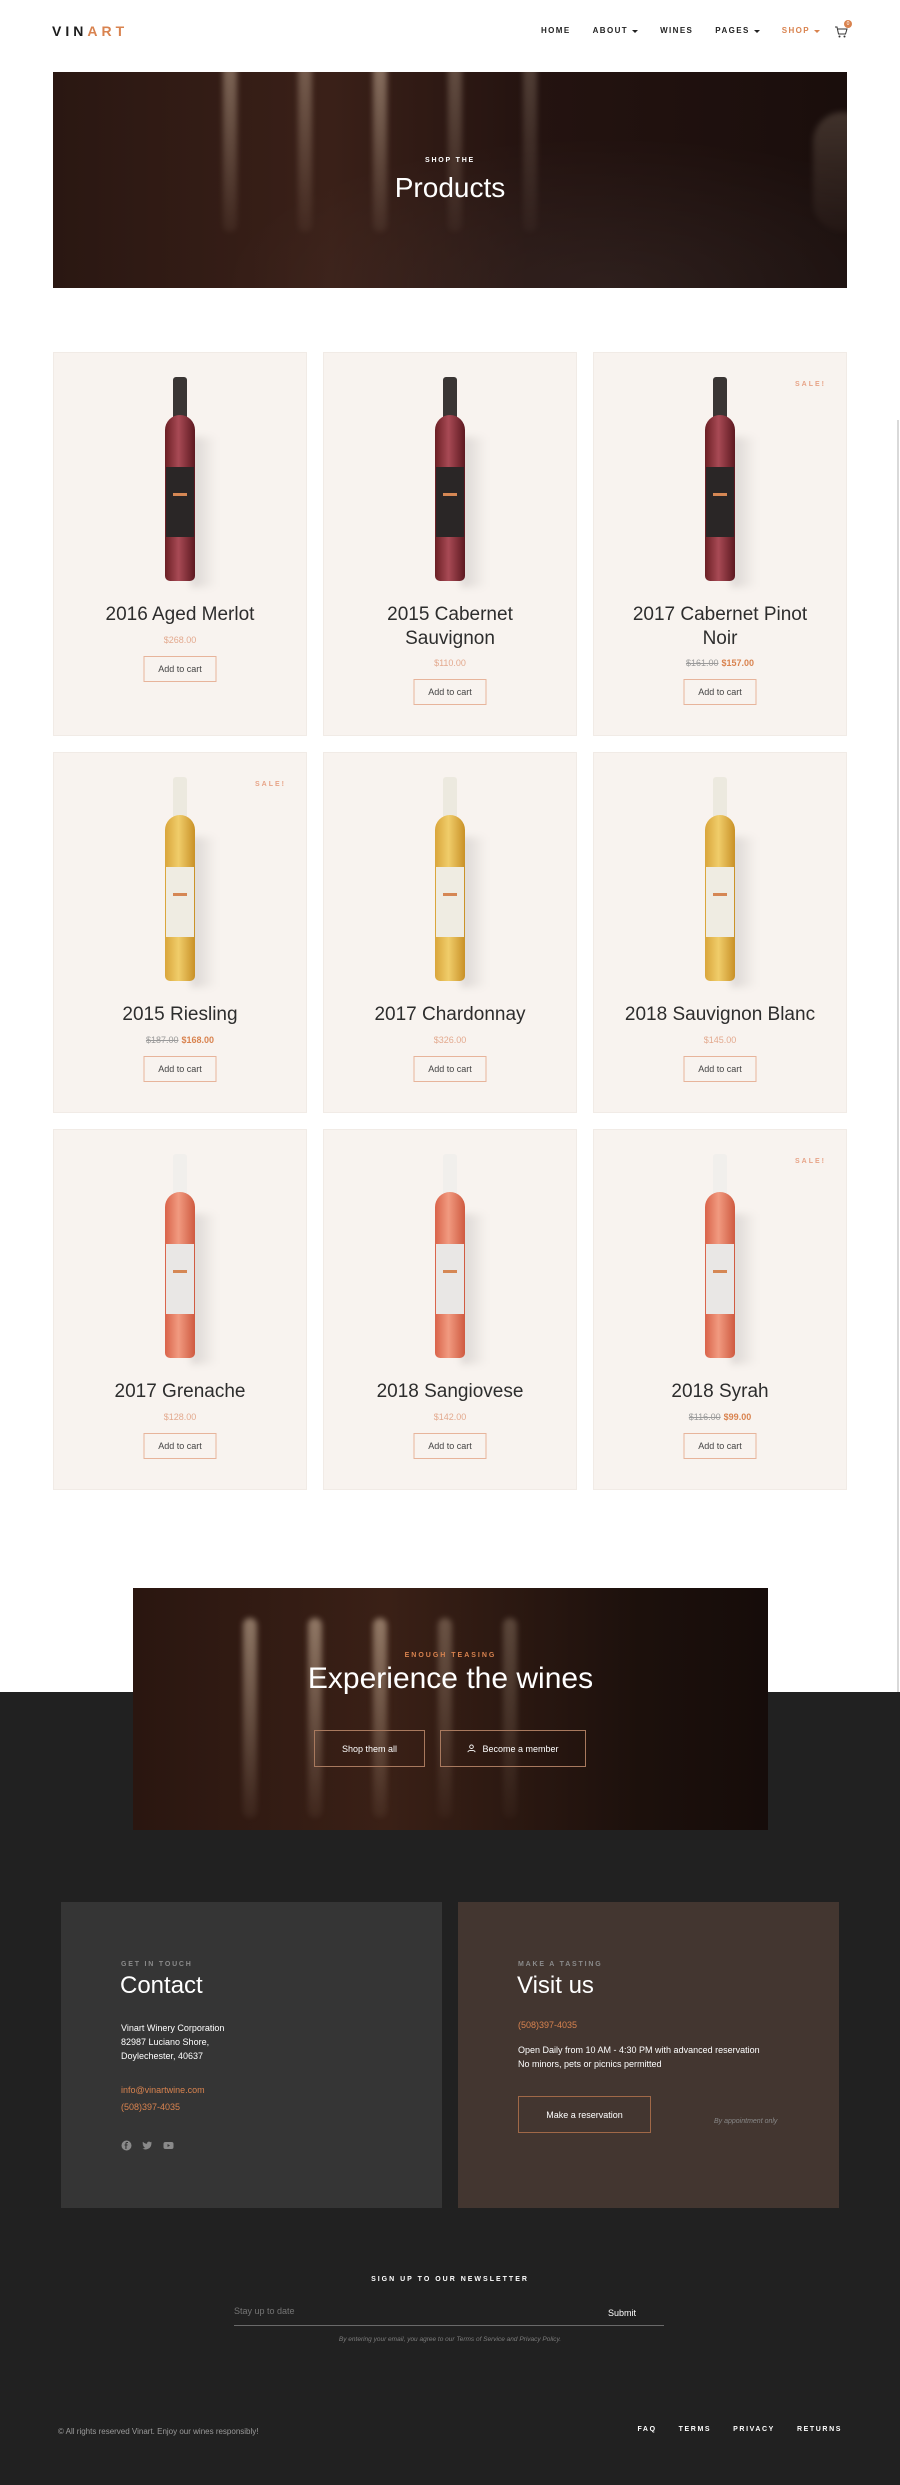 This screenshot has height=2485, width=900. I want to click on product-name: 2017 Grenache, so click(180, 1392).